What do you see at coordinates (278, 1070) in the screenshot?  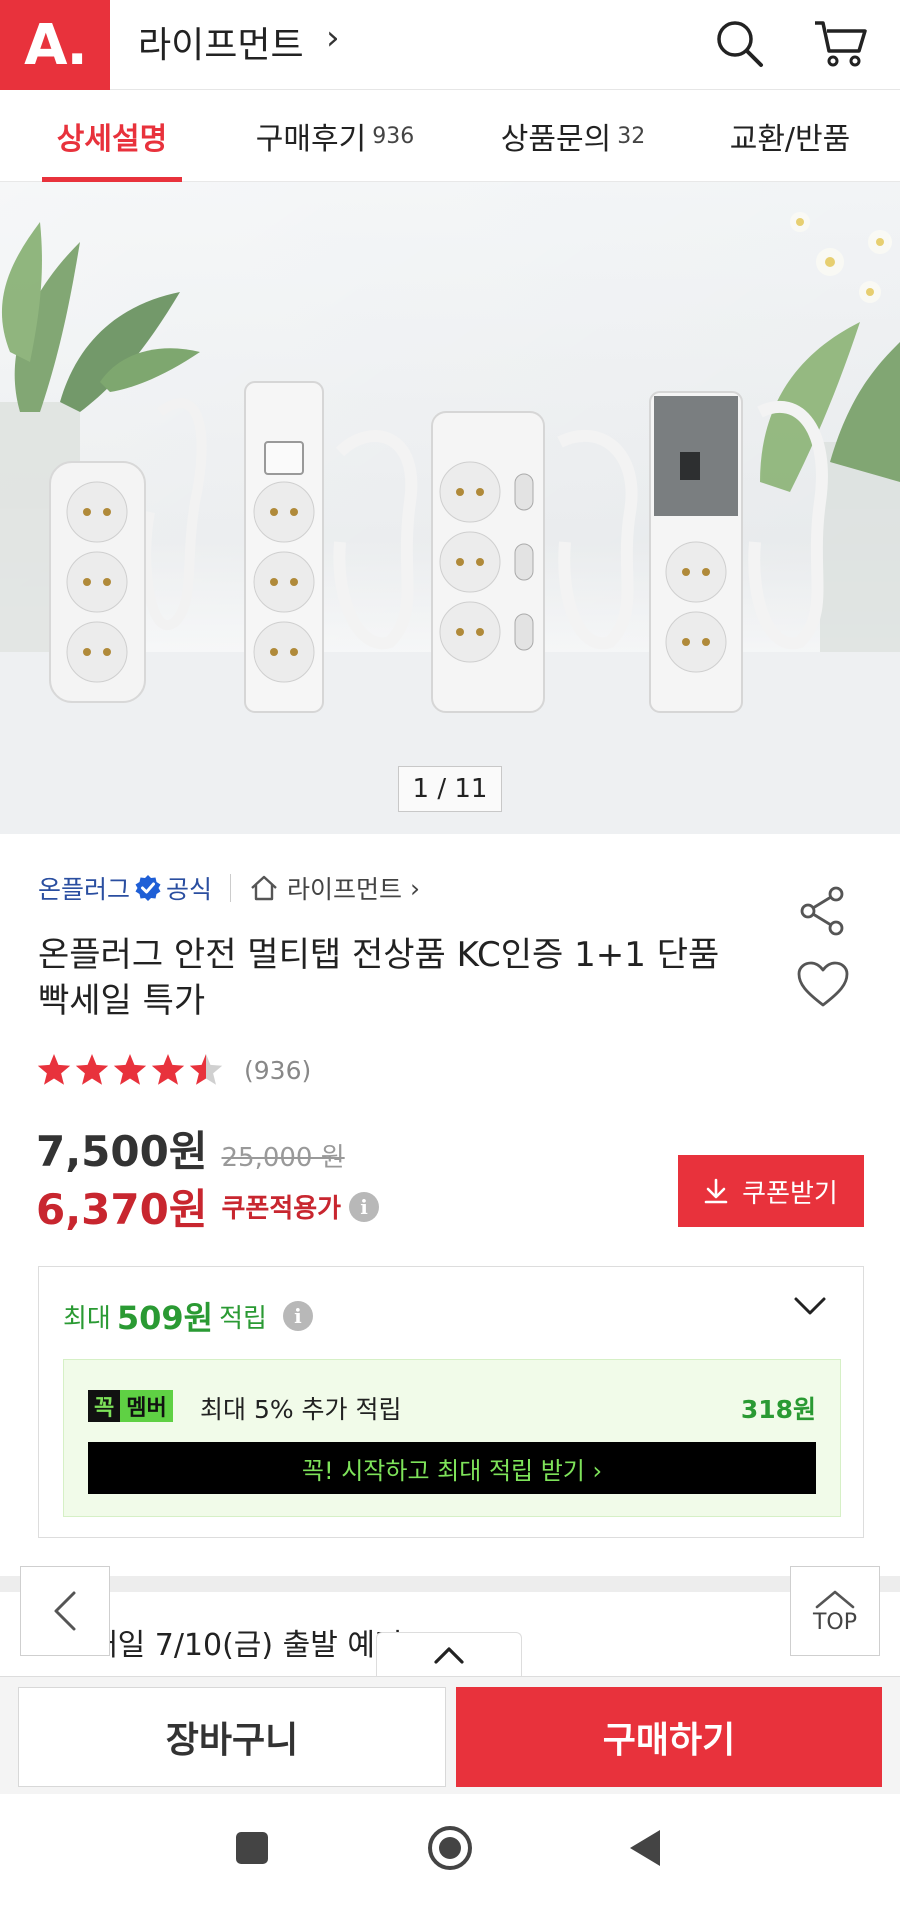 I see `review-count: (936)` at bounding box center [278, 1070].